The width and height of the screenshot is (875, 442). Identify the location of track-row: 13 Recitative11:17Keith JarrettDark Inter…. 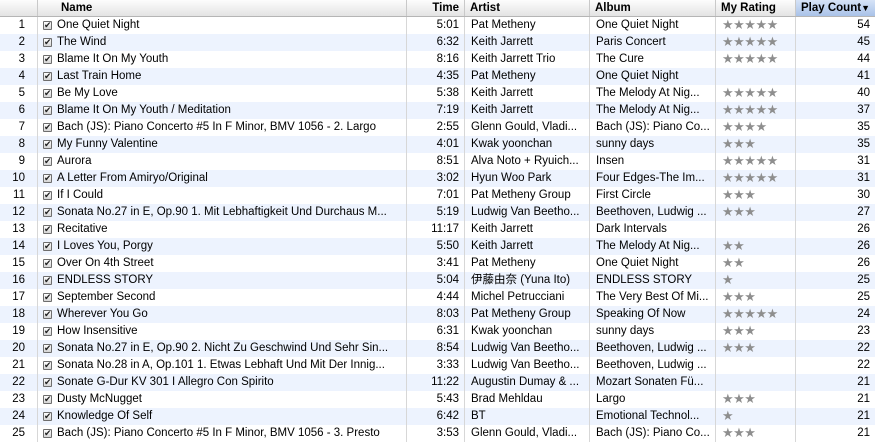
(437, 229).